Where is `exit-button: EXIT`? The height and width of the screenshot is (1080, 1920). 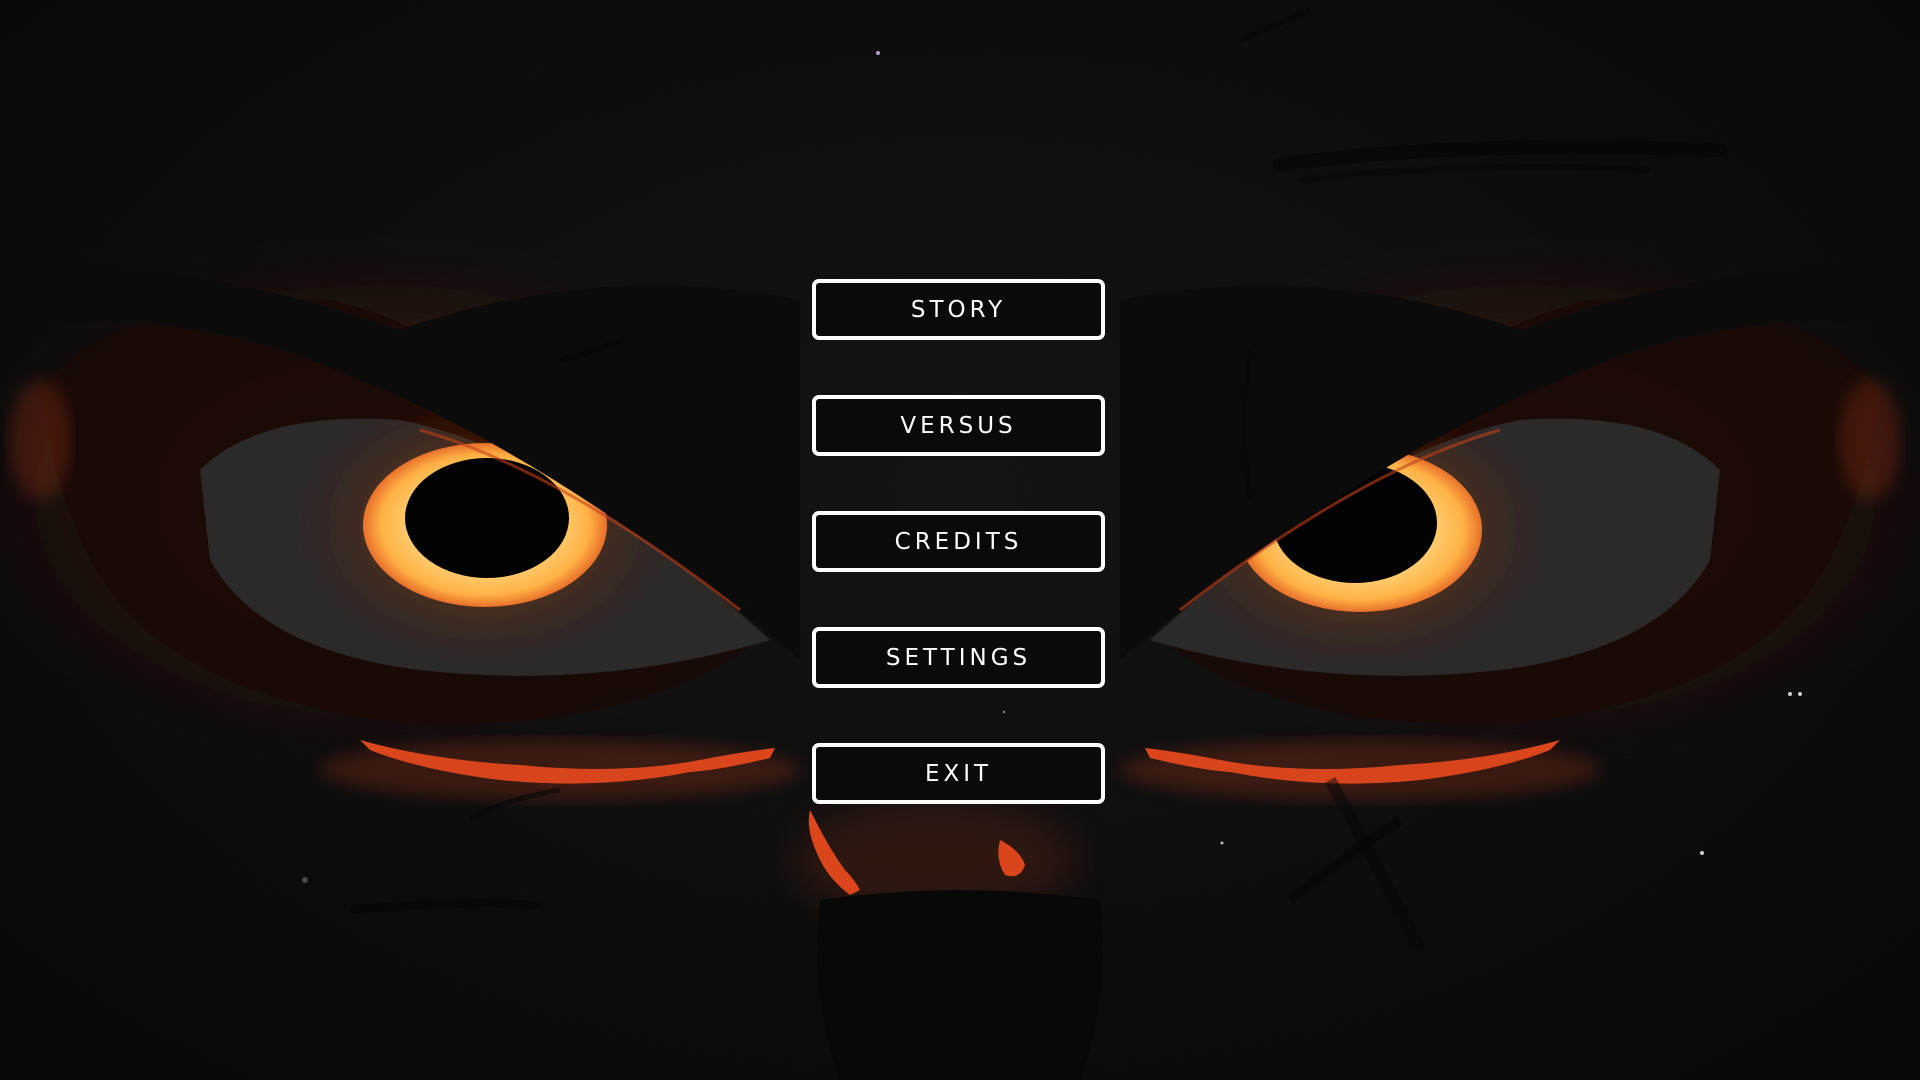
exit-button: EXIT is located at coordinates (958, 773).